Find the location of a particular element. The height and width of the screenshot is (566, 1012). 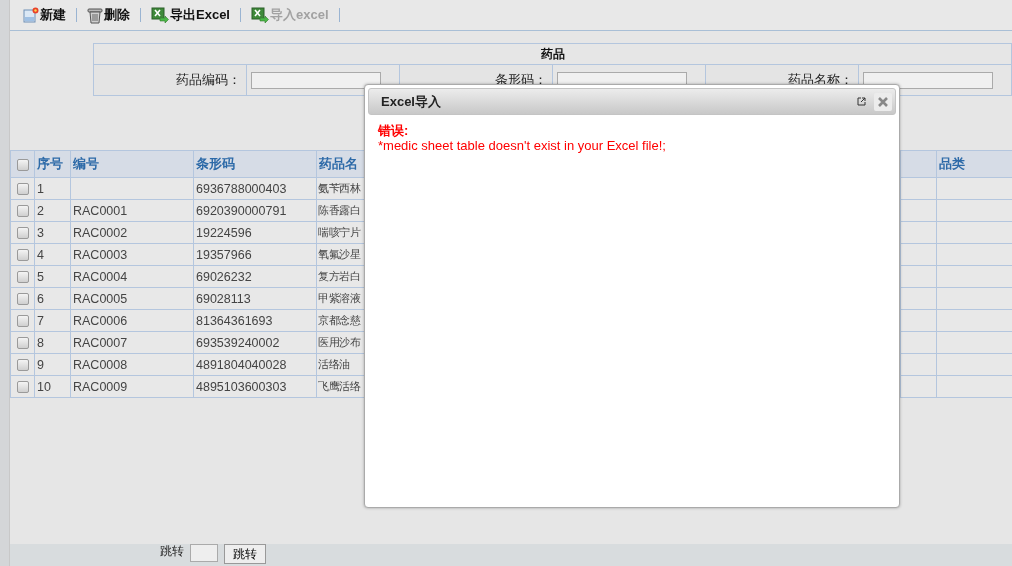

toolbar-button: 新建 is located at coordinates (44, 15).